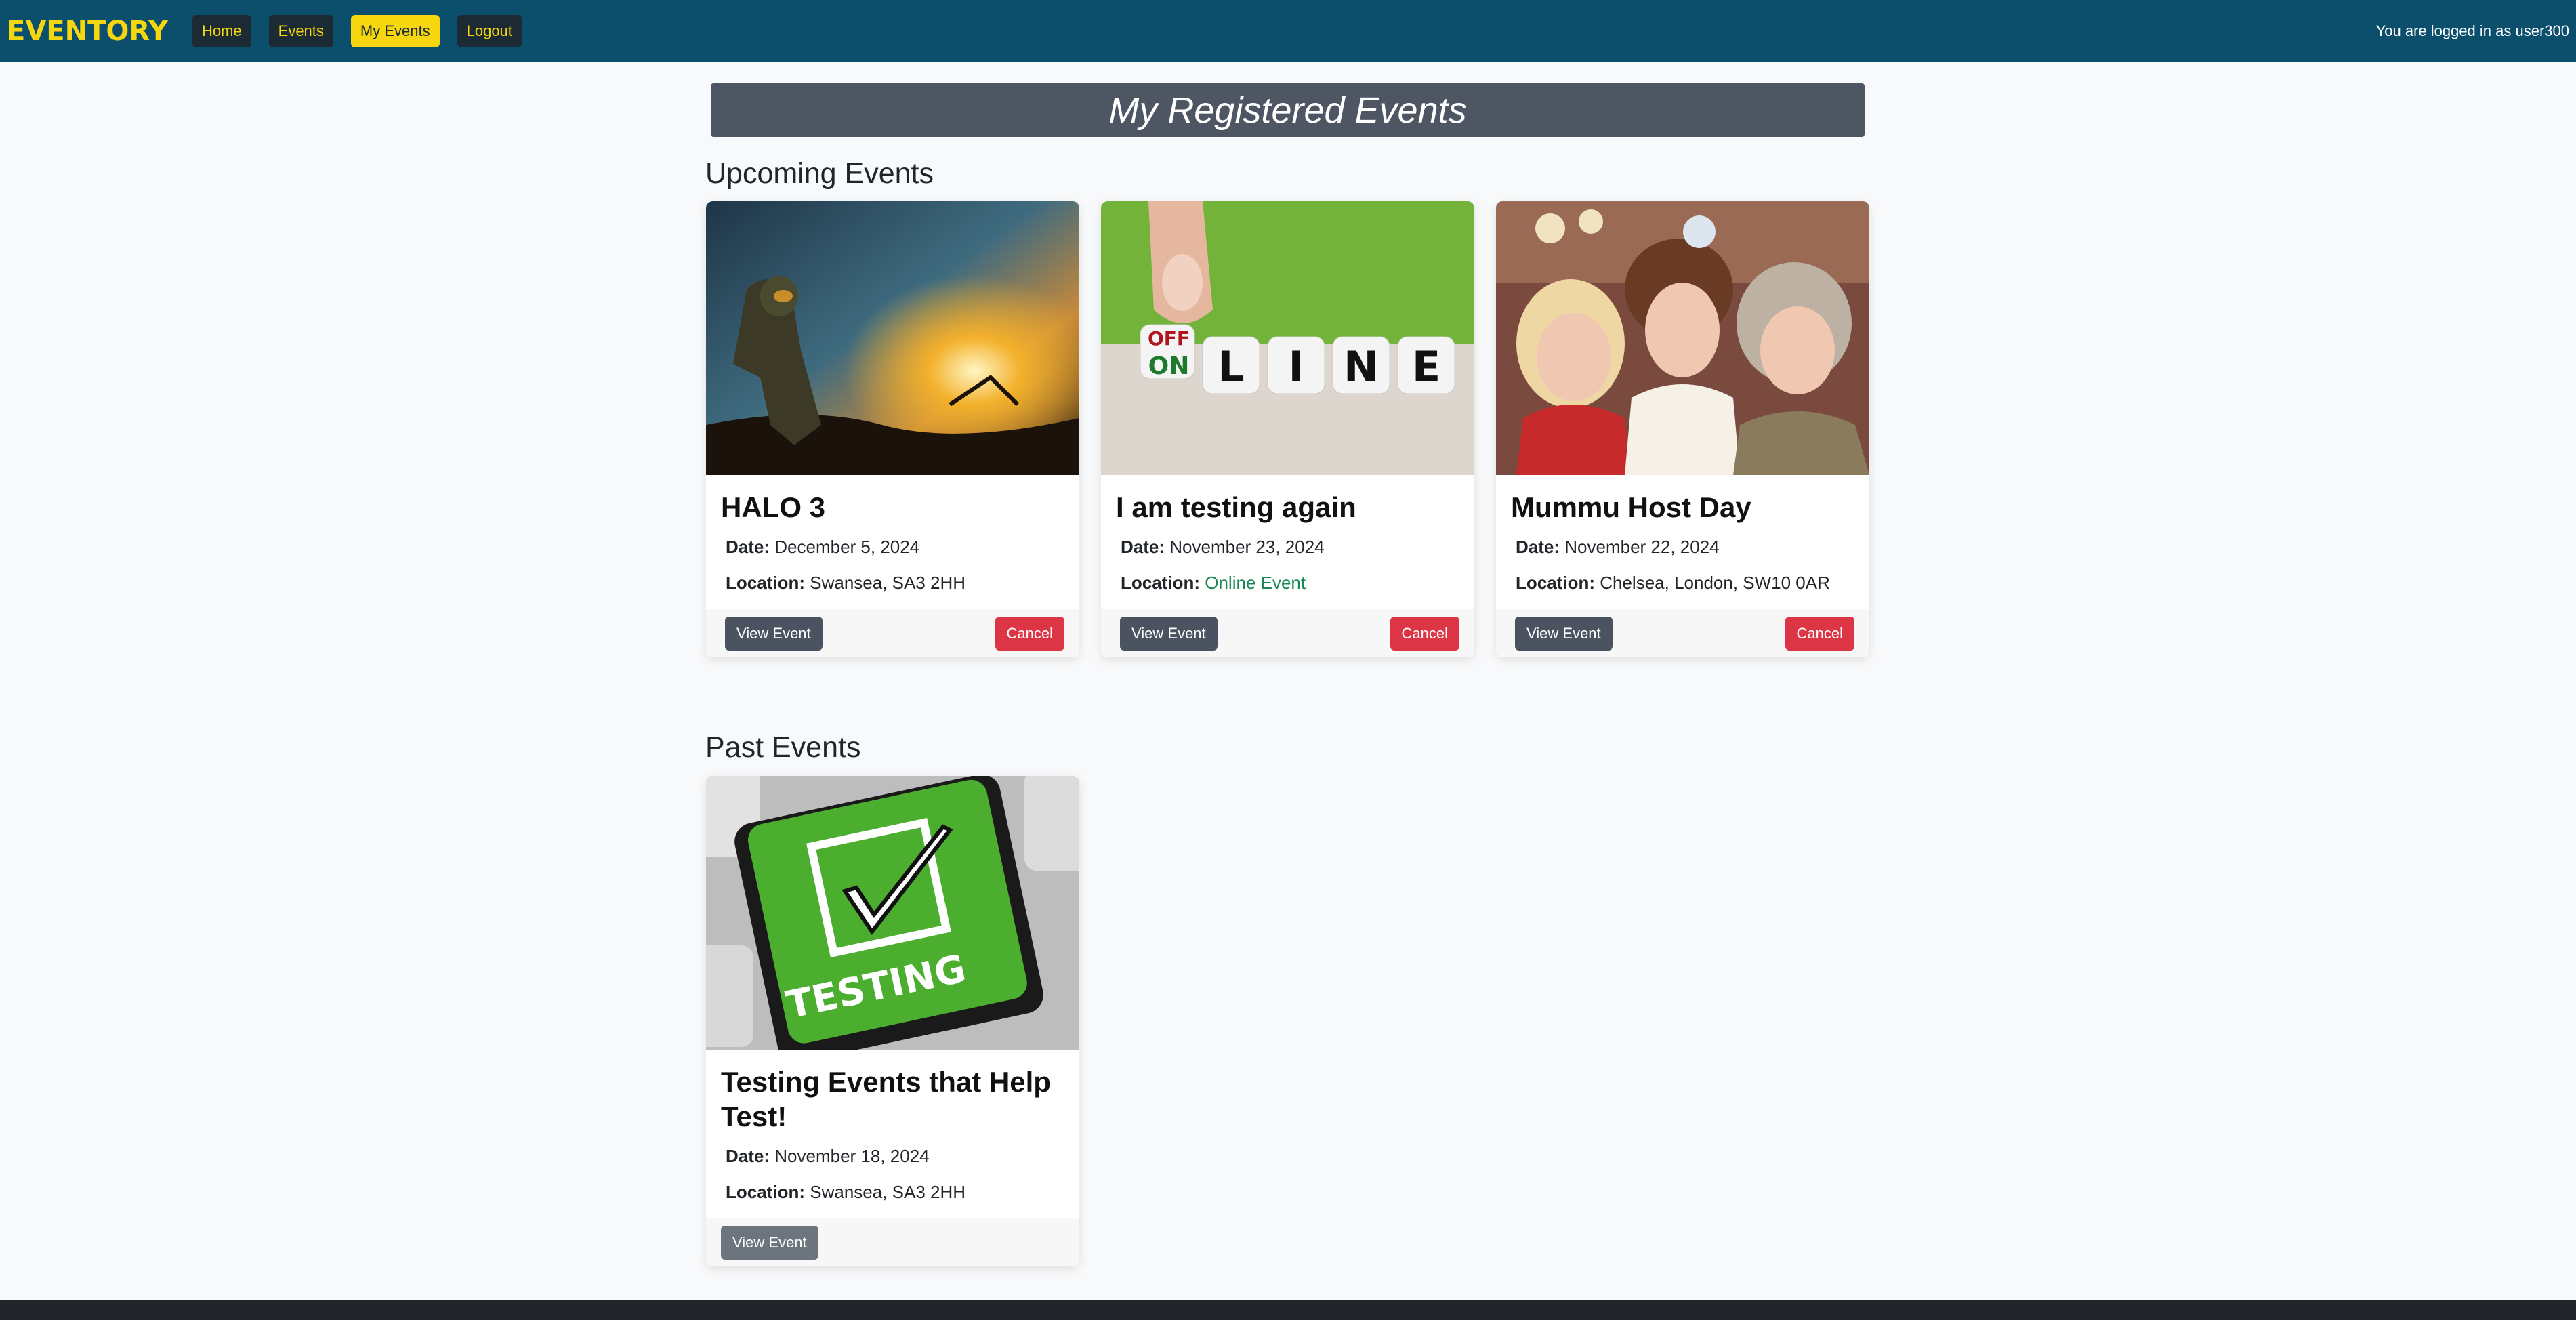 This screenshot has width=2576, height=1320. Describe the element at coordinates (2472, 31) in the screenshot. I see `login-status: You are logged in as user300` at that location.